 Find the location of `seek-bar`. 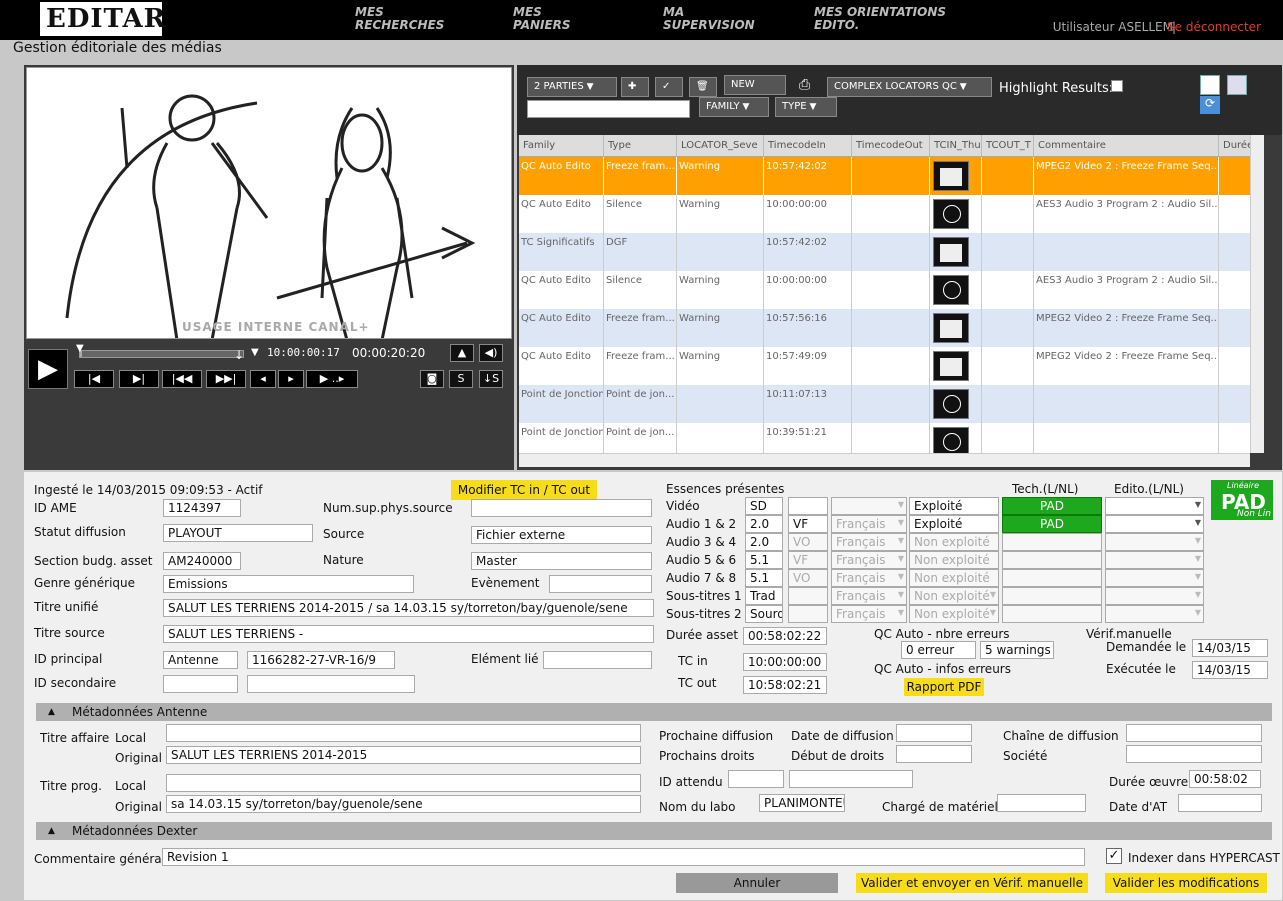

seek-bar is located at coordinates (161, 354).